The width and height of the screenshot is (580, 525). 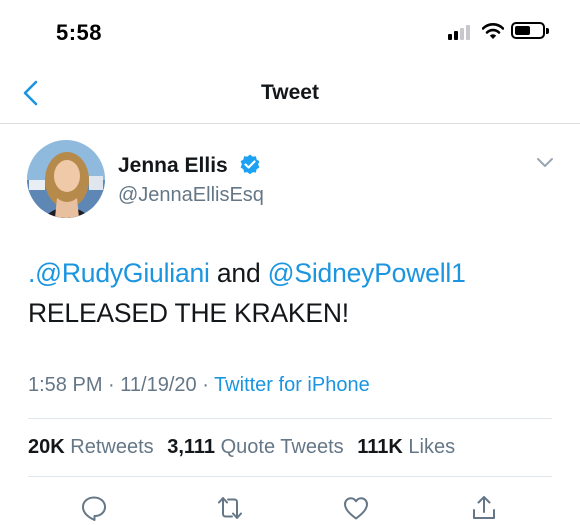 What do you see at coordinates (432, 447) in the screenshot?
I see `likes-label: Likes` at bounding box center [432, 447].